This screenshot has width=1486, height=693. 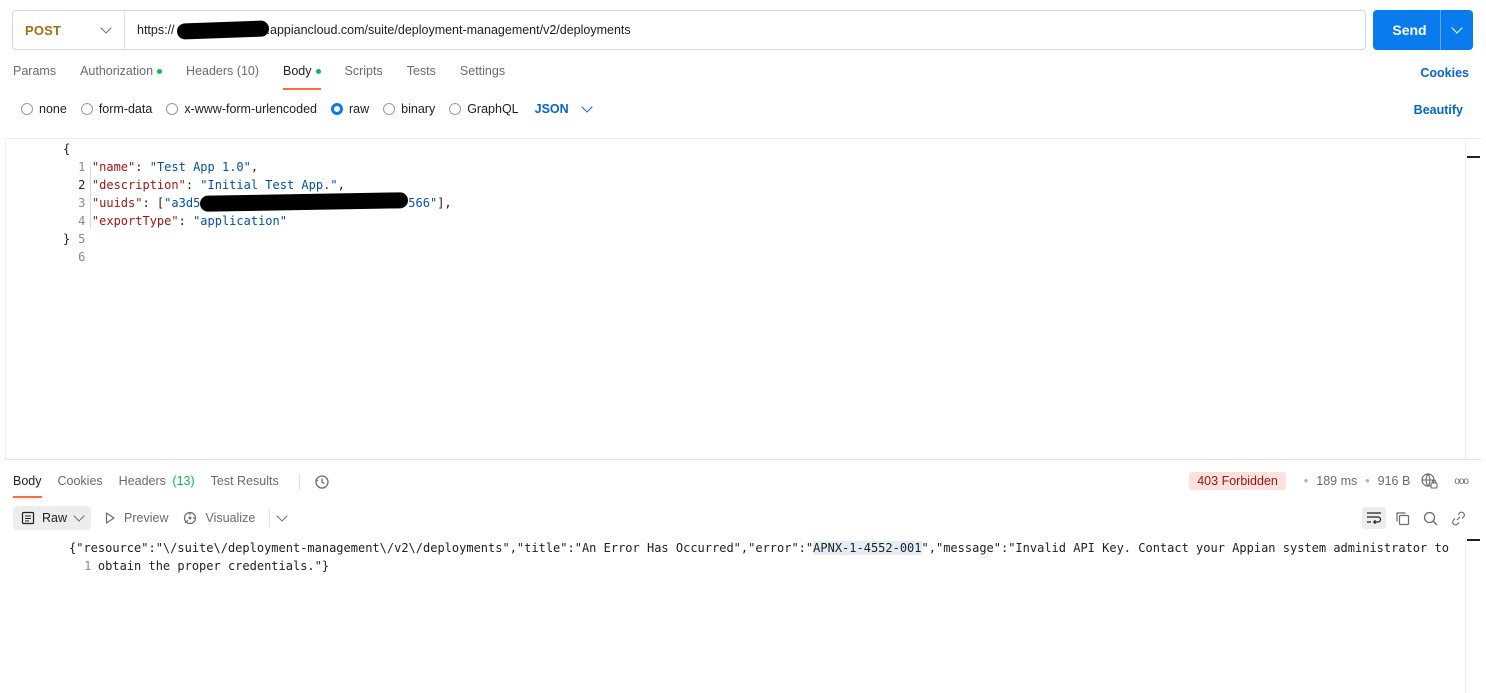 What do you see at coordinates (304, 202) in the screenshot?
I see `redacted-uuid` at bounding box center [304, 202].